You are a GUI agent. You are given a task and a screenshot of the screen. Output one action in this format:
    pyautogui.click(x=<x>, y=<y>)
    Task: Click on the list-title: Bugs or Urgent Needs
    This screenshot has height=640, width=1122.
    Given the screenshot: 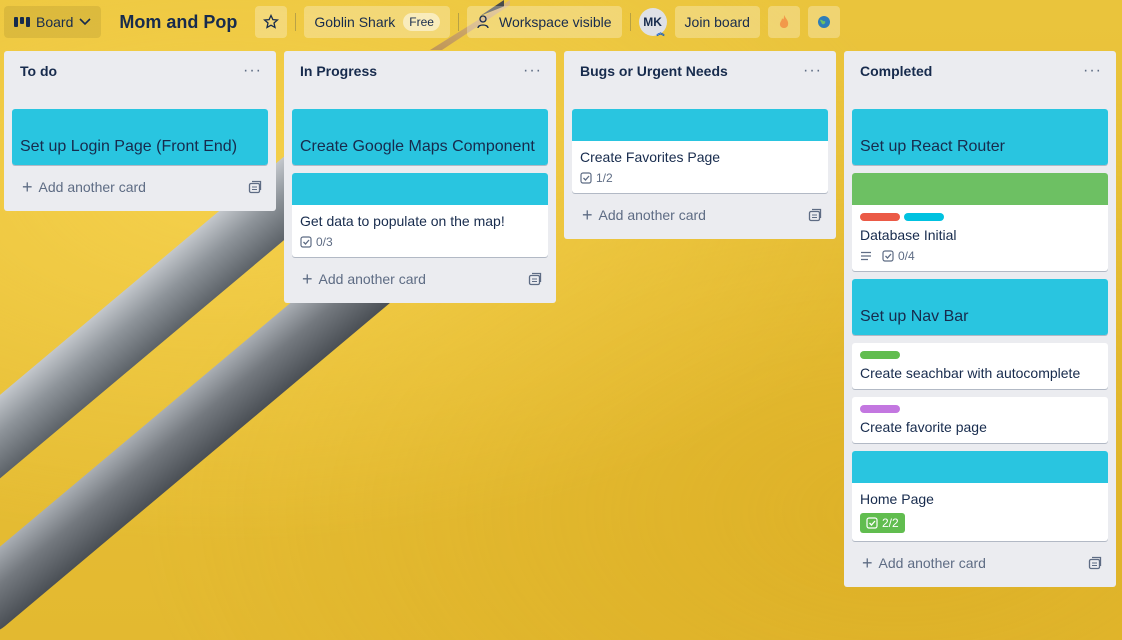 What is the action you would take?
    pyautogui.click(x=654, y=71)
    